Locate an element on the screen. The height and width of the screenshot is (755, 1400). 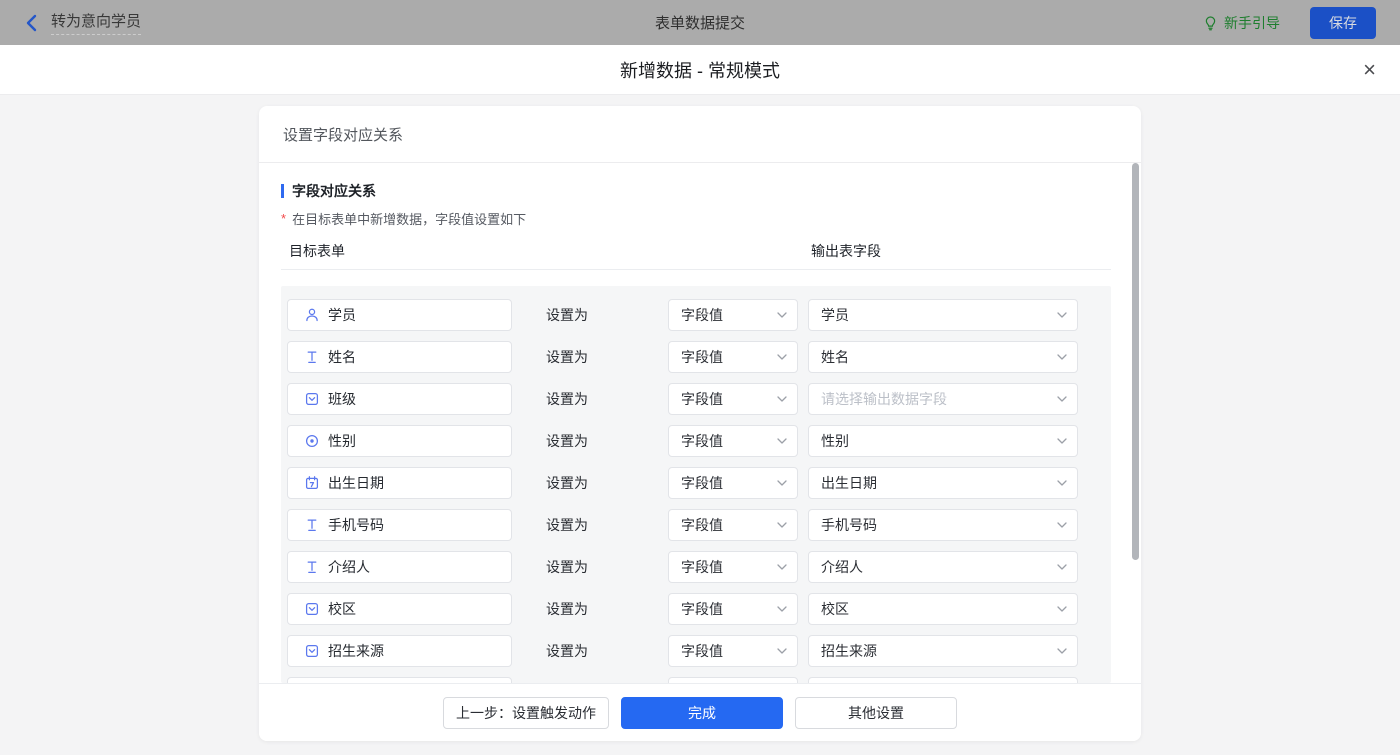
target-field-label: 招生来源 is located at coordinates (356, 651).